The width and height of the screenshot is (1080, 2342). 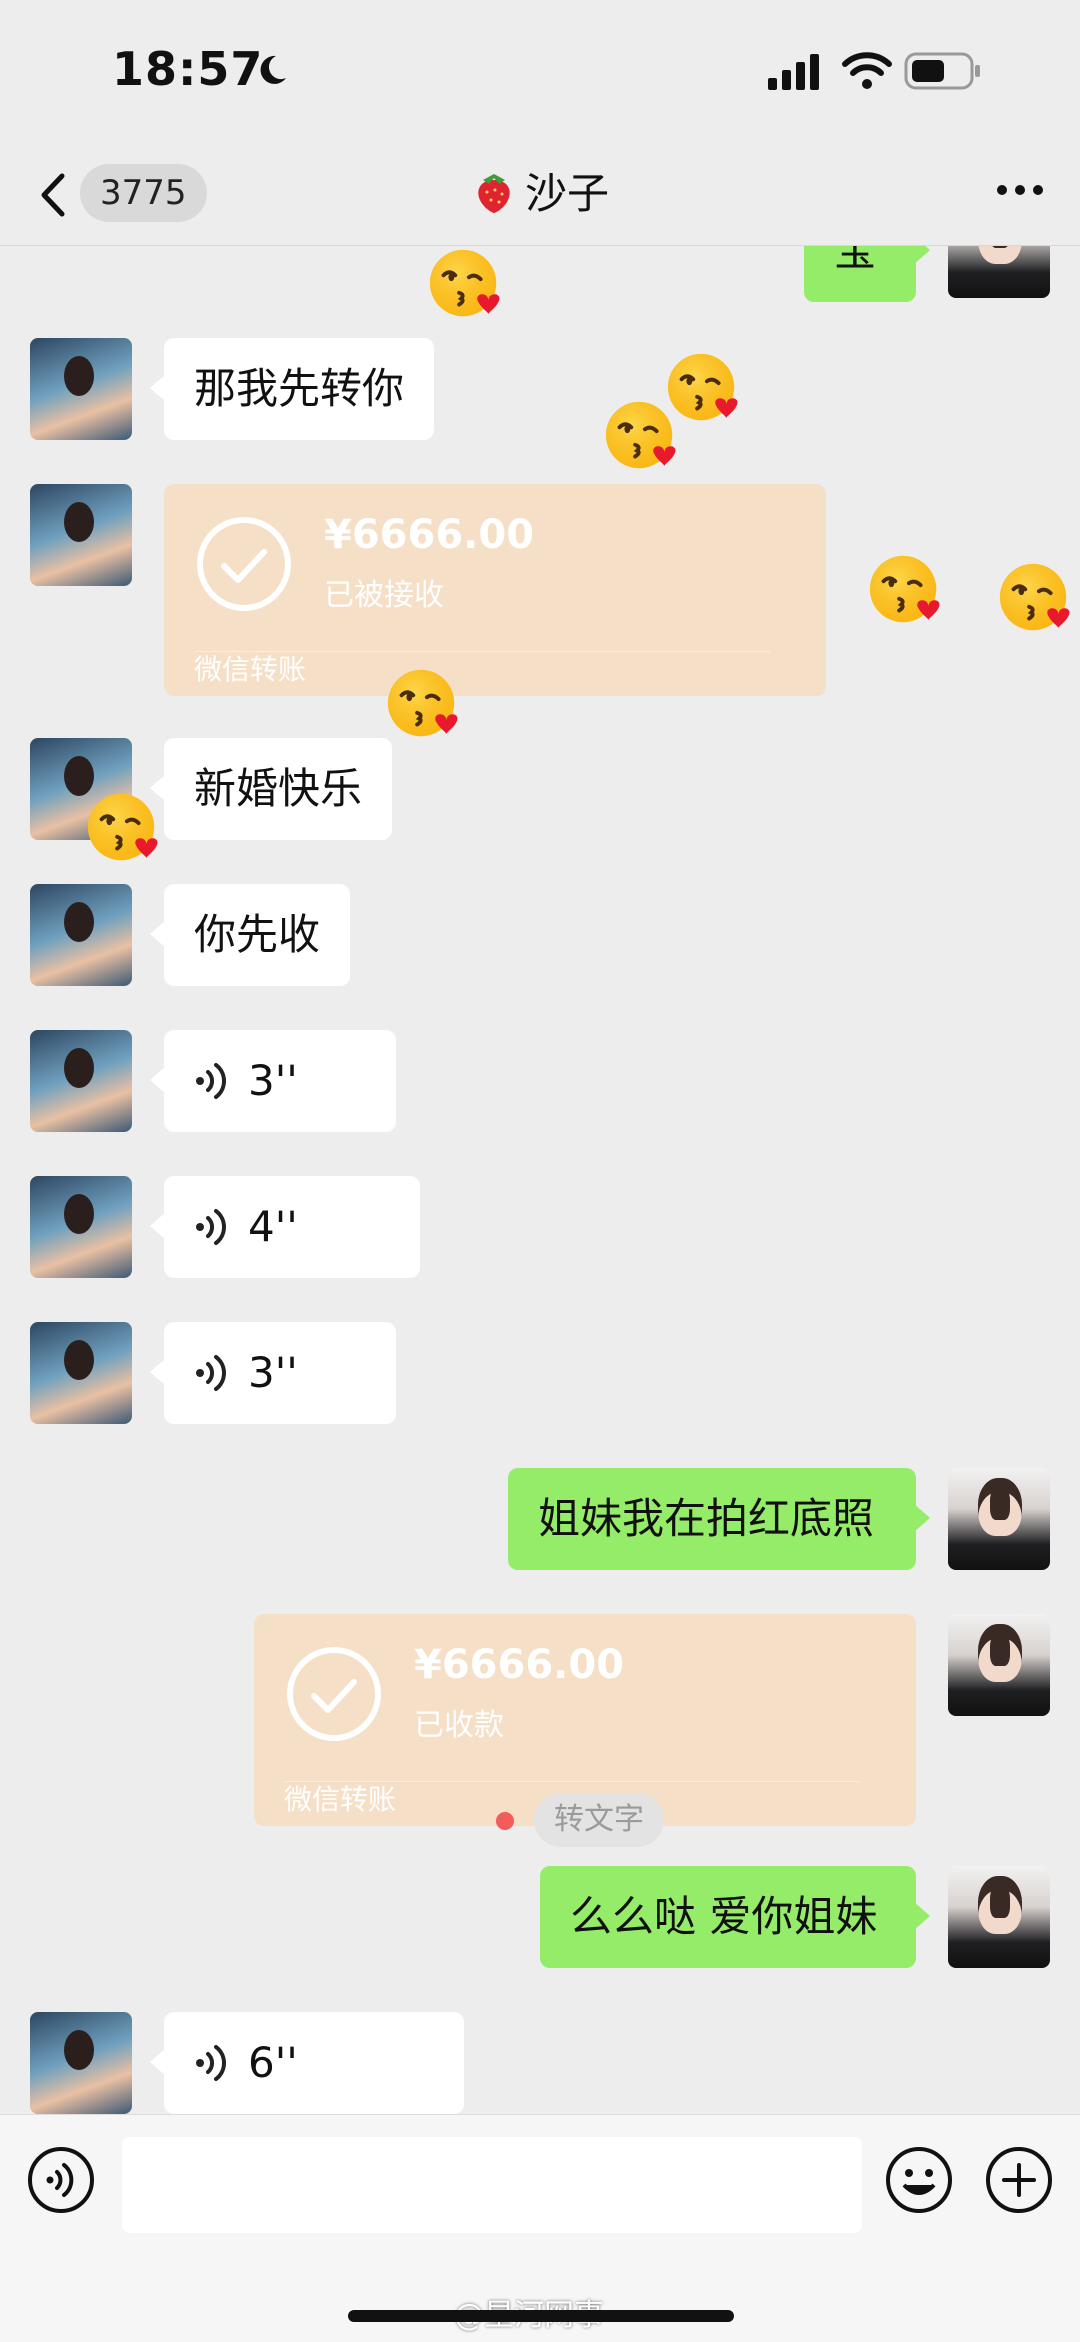 I want to click on emoji-icon, so click(x=919, y=2180).